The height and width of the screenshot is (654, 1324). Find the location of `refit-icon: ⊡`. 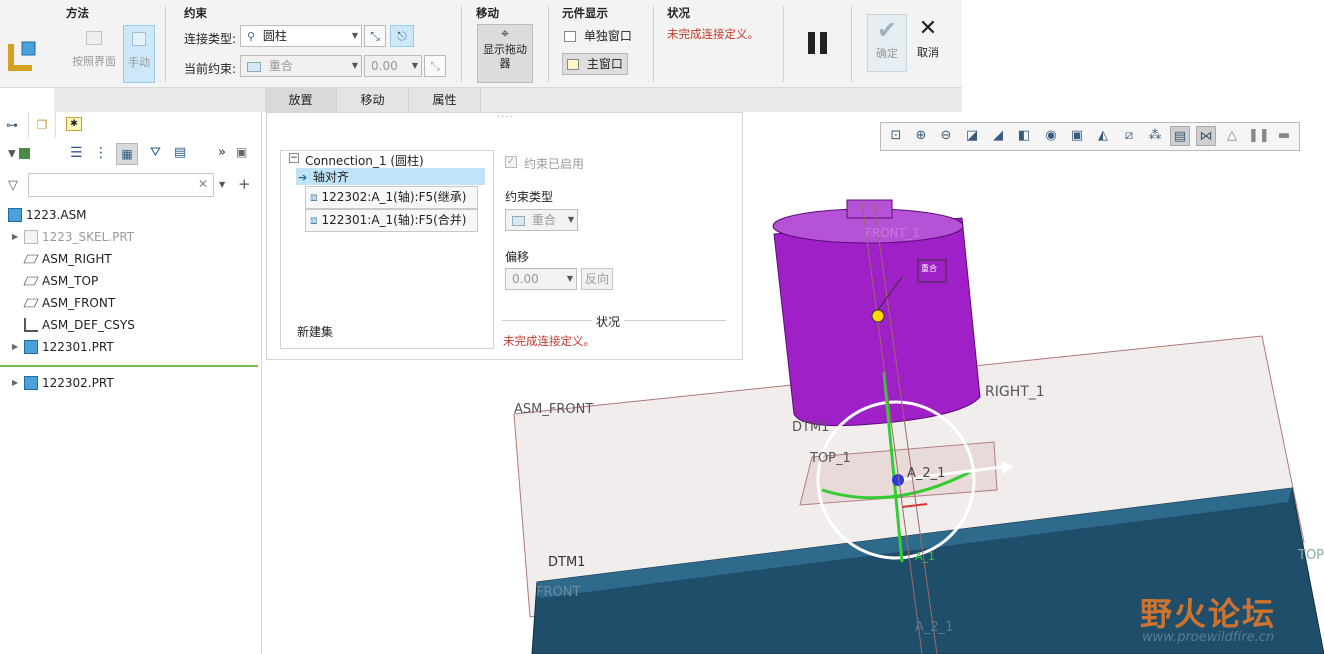

refit-icon: ⊡ is located at coordinates (896, 136).